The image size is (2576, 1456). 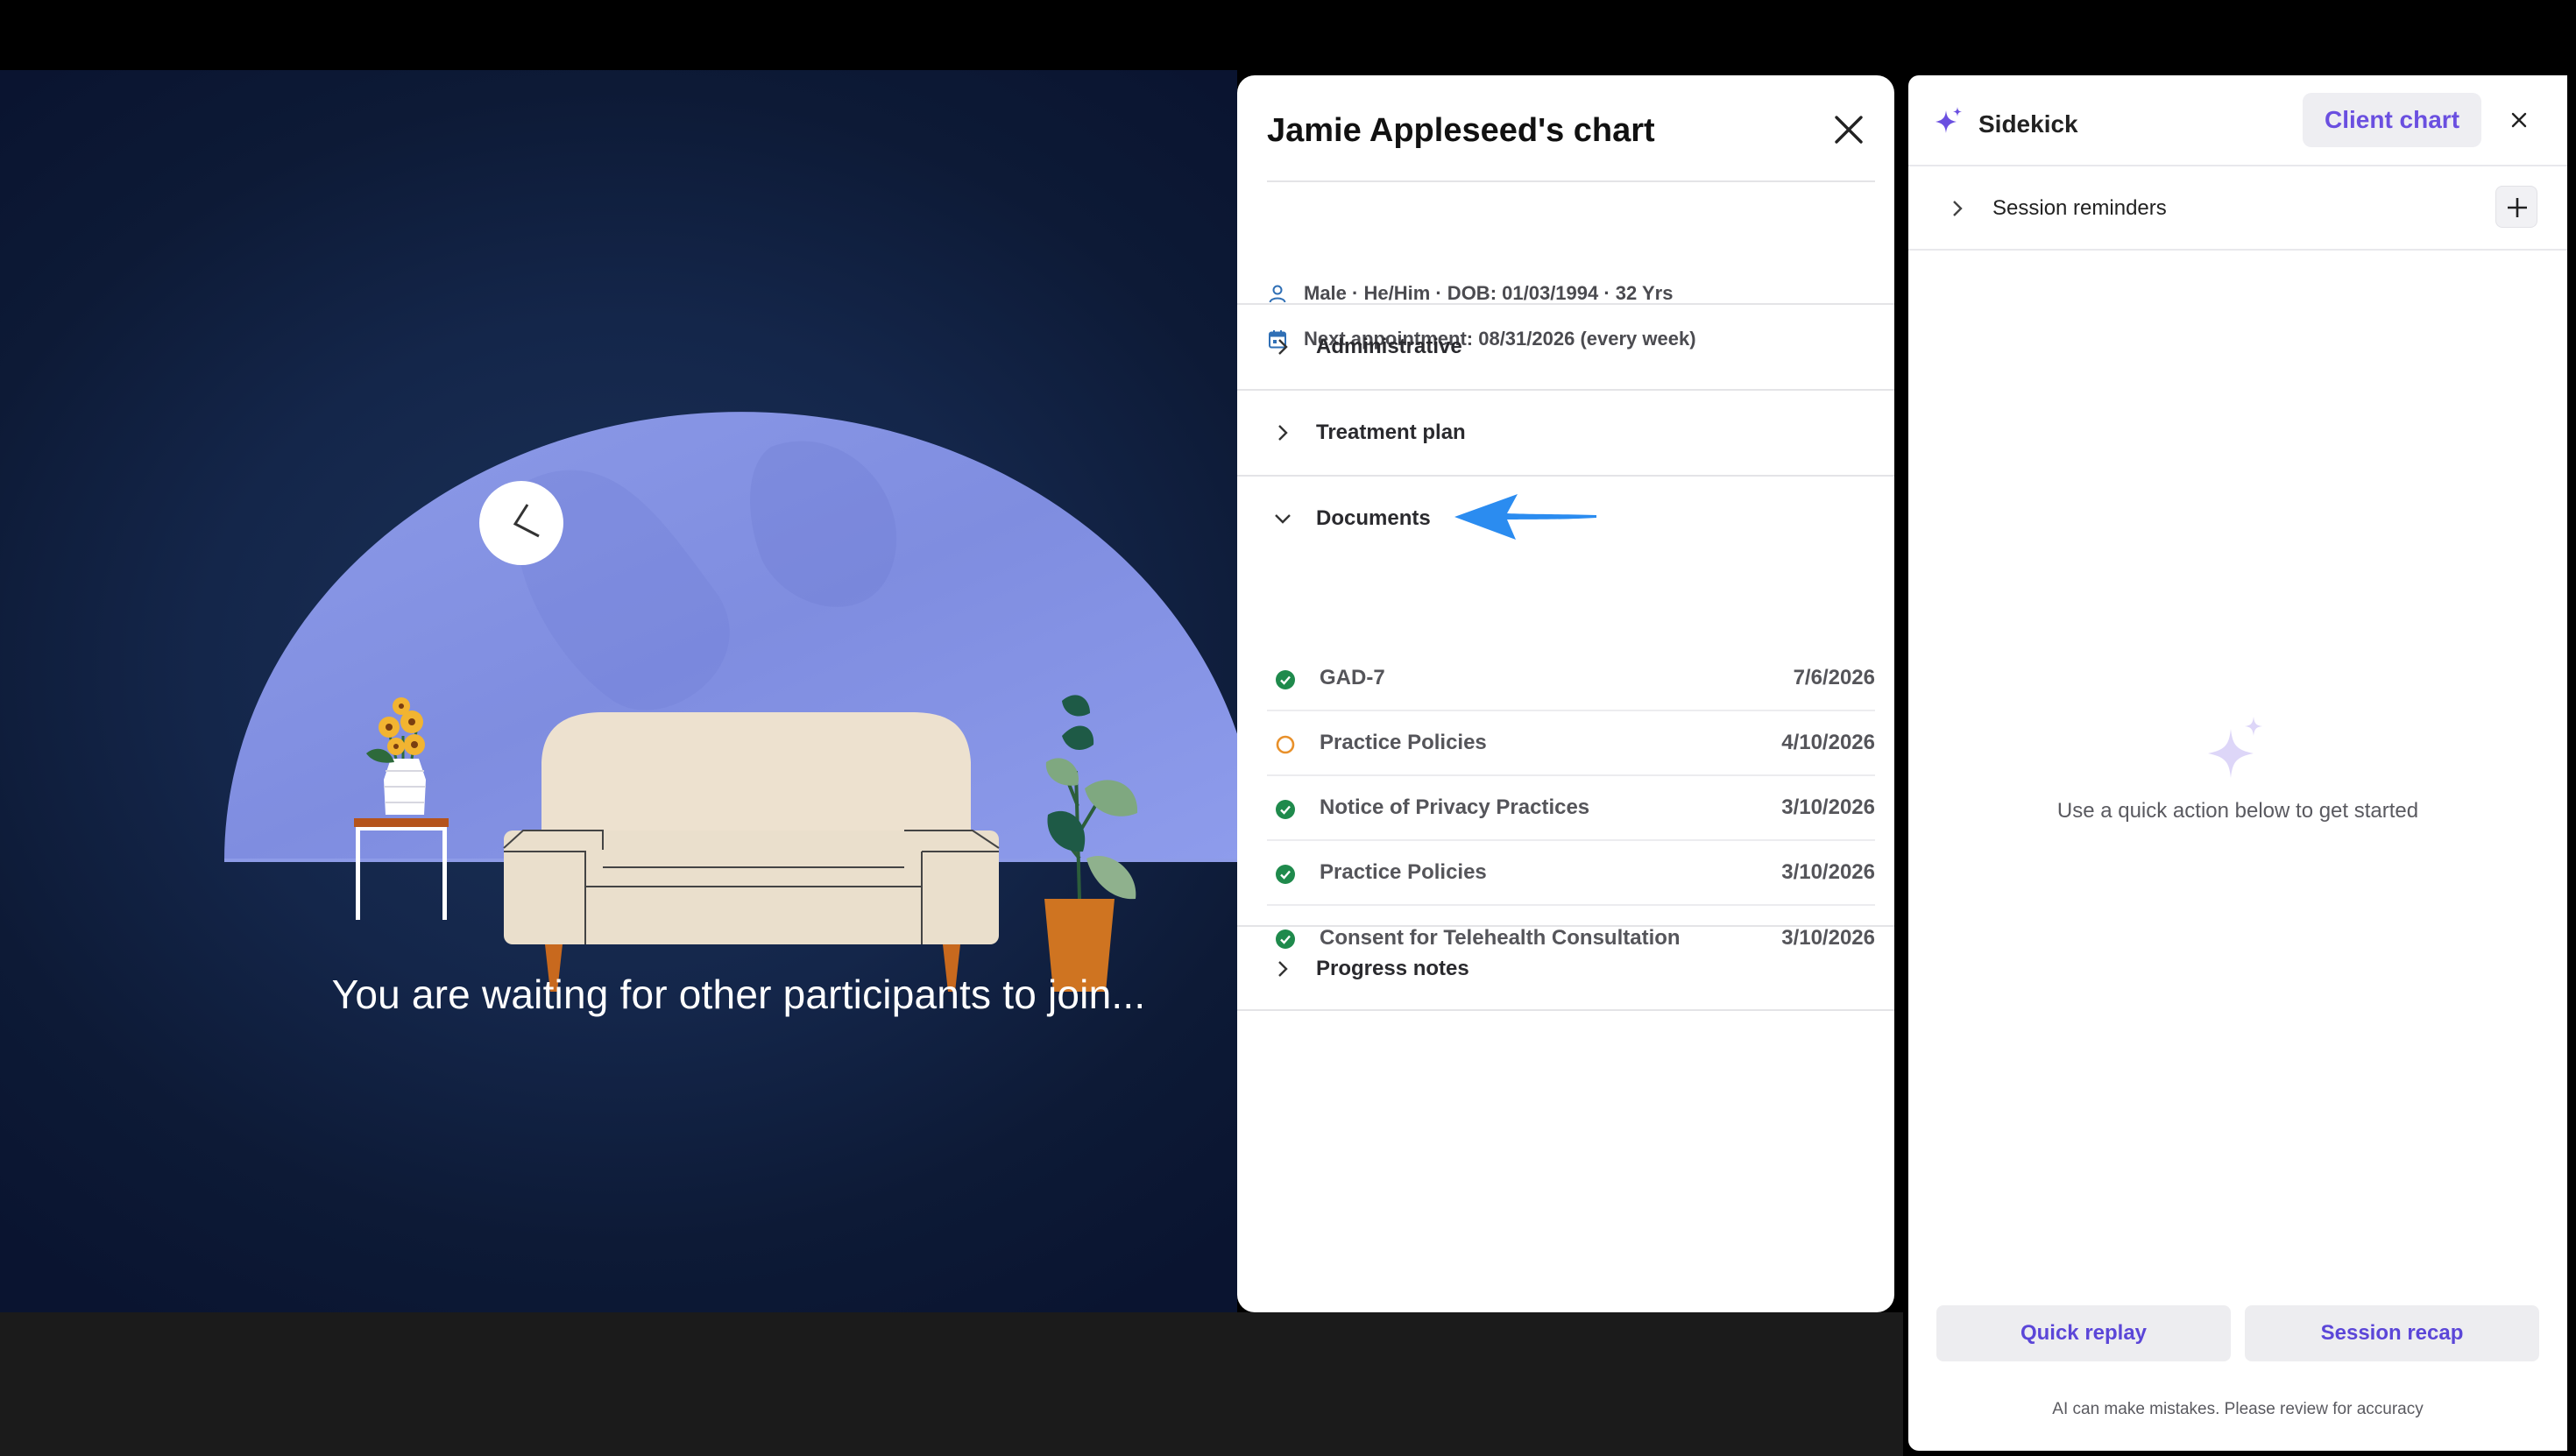 I want to click on section-label: Progress notes, so click(x=1392, y=968).